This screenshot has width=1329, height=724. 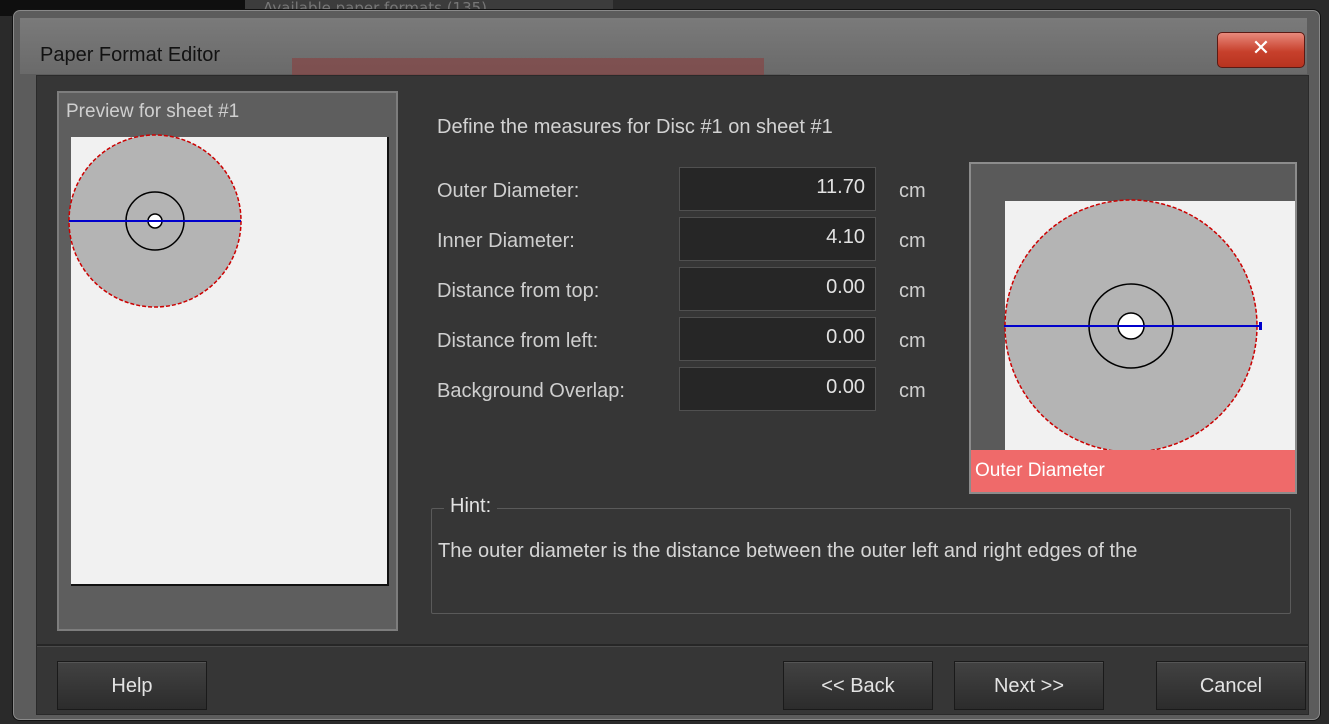 What do you see at coordinates (912, 241) in the screenshot?
I see `inner-diameter-unit: cm` at bounding box center [912, 241].